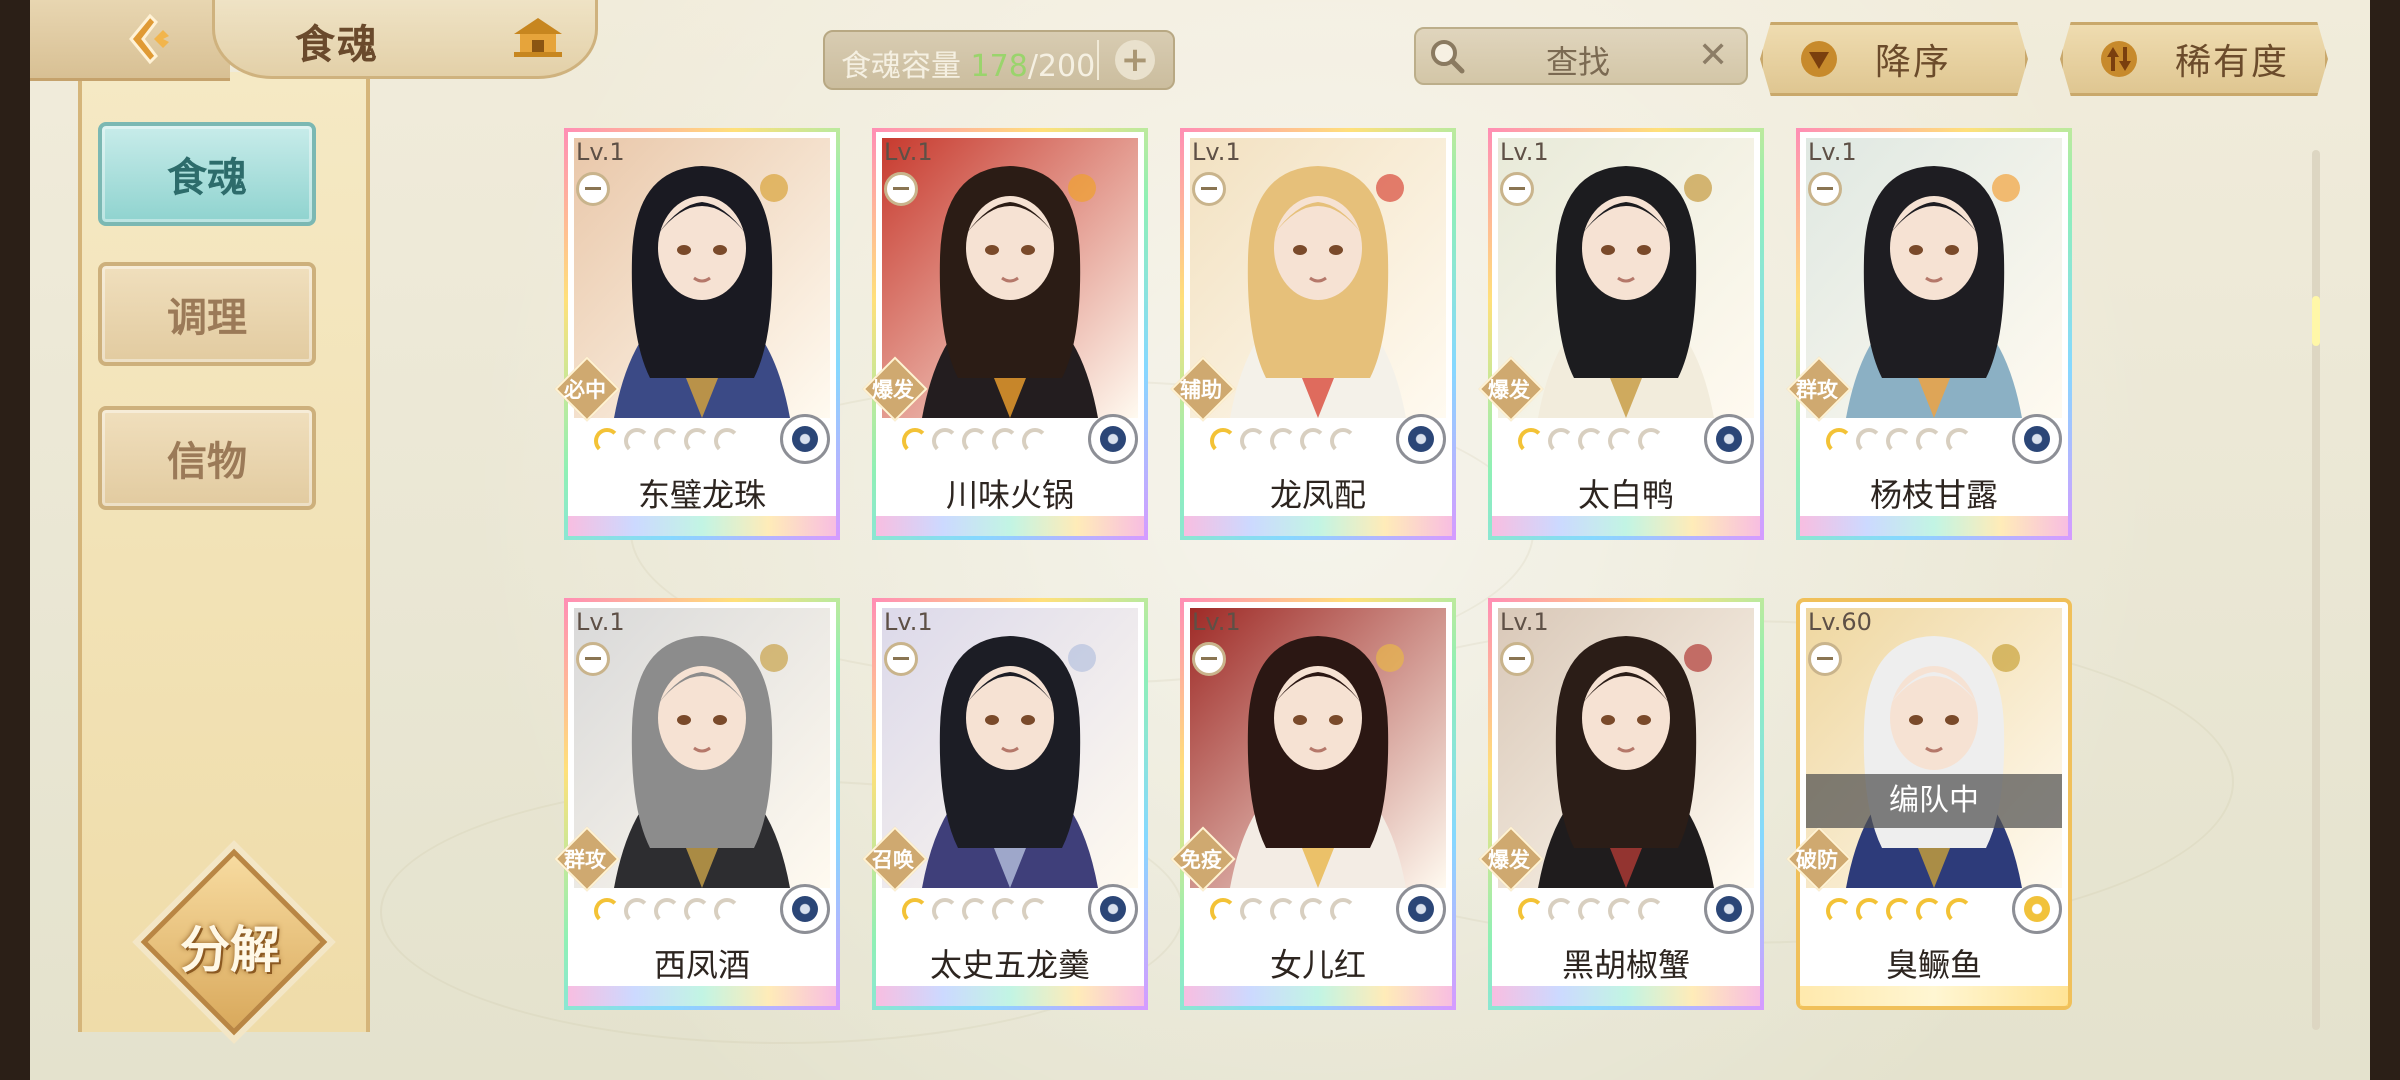 This screenshot has height=1080, width=2400. Describe the element at coordinates (1913, 62) in the screenshot. I see `sort-order-label: 降序` at that location.